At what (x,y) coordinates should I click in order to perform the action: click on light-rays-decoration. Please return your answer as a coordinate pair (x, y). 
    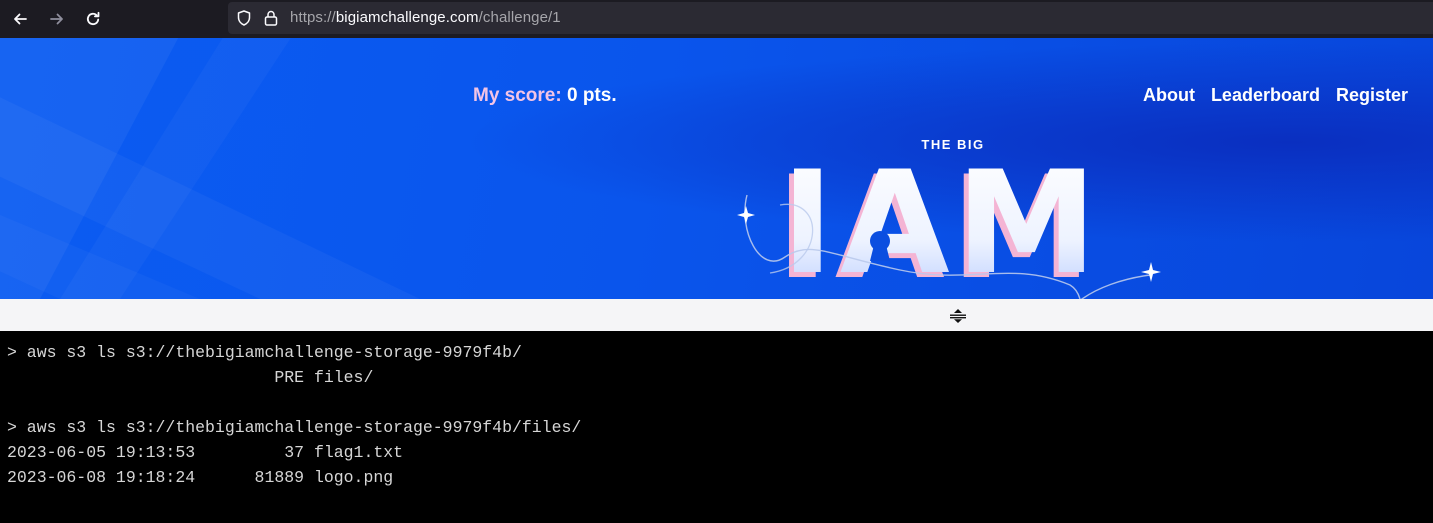
    Looking at the image, I should click on (210, 168).